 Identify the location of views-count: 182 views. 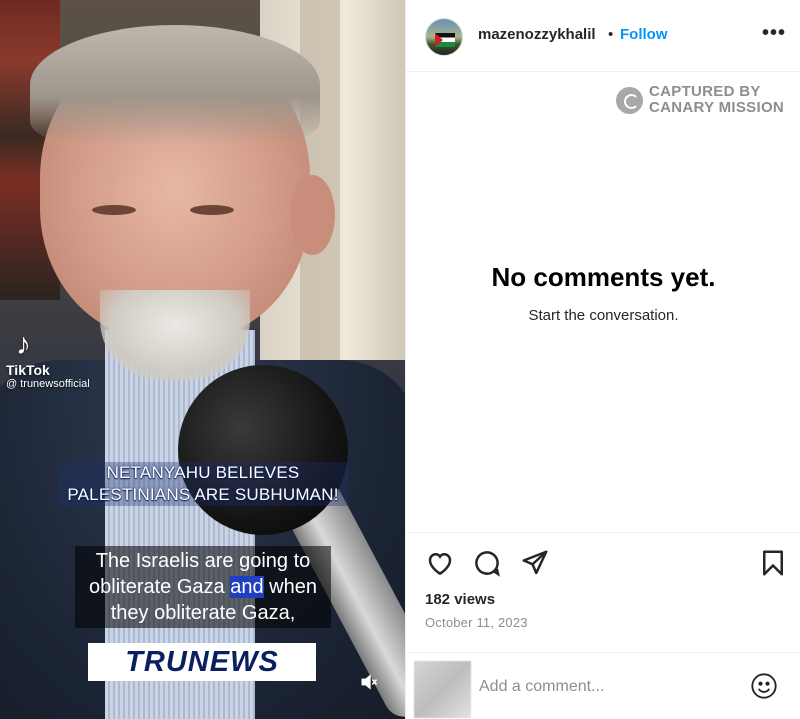
(460, 599).